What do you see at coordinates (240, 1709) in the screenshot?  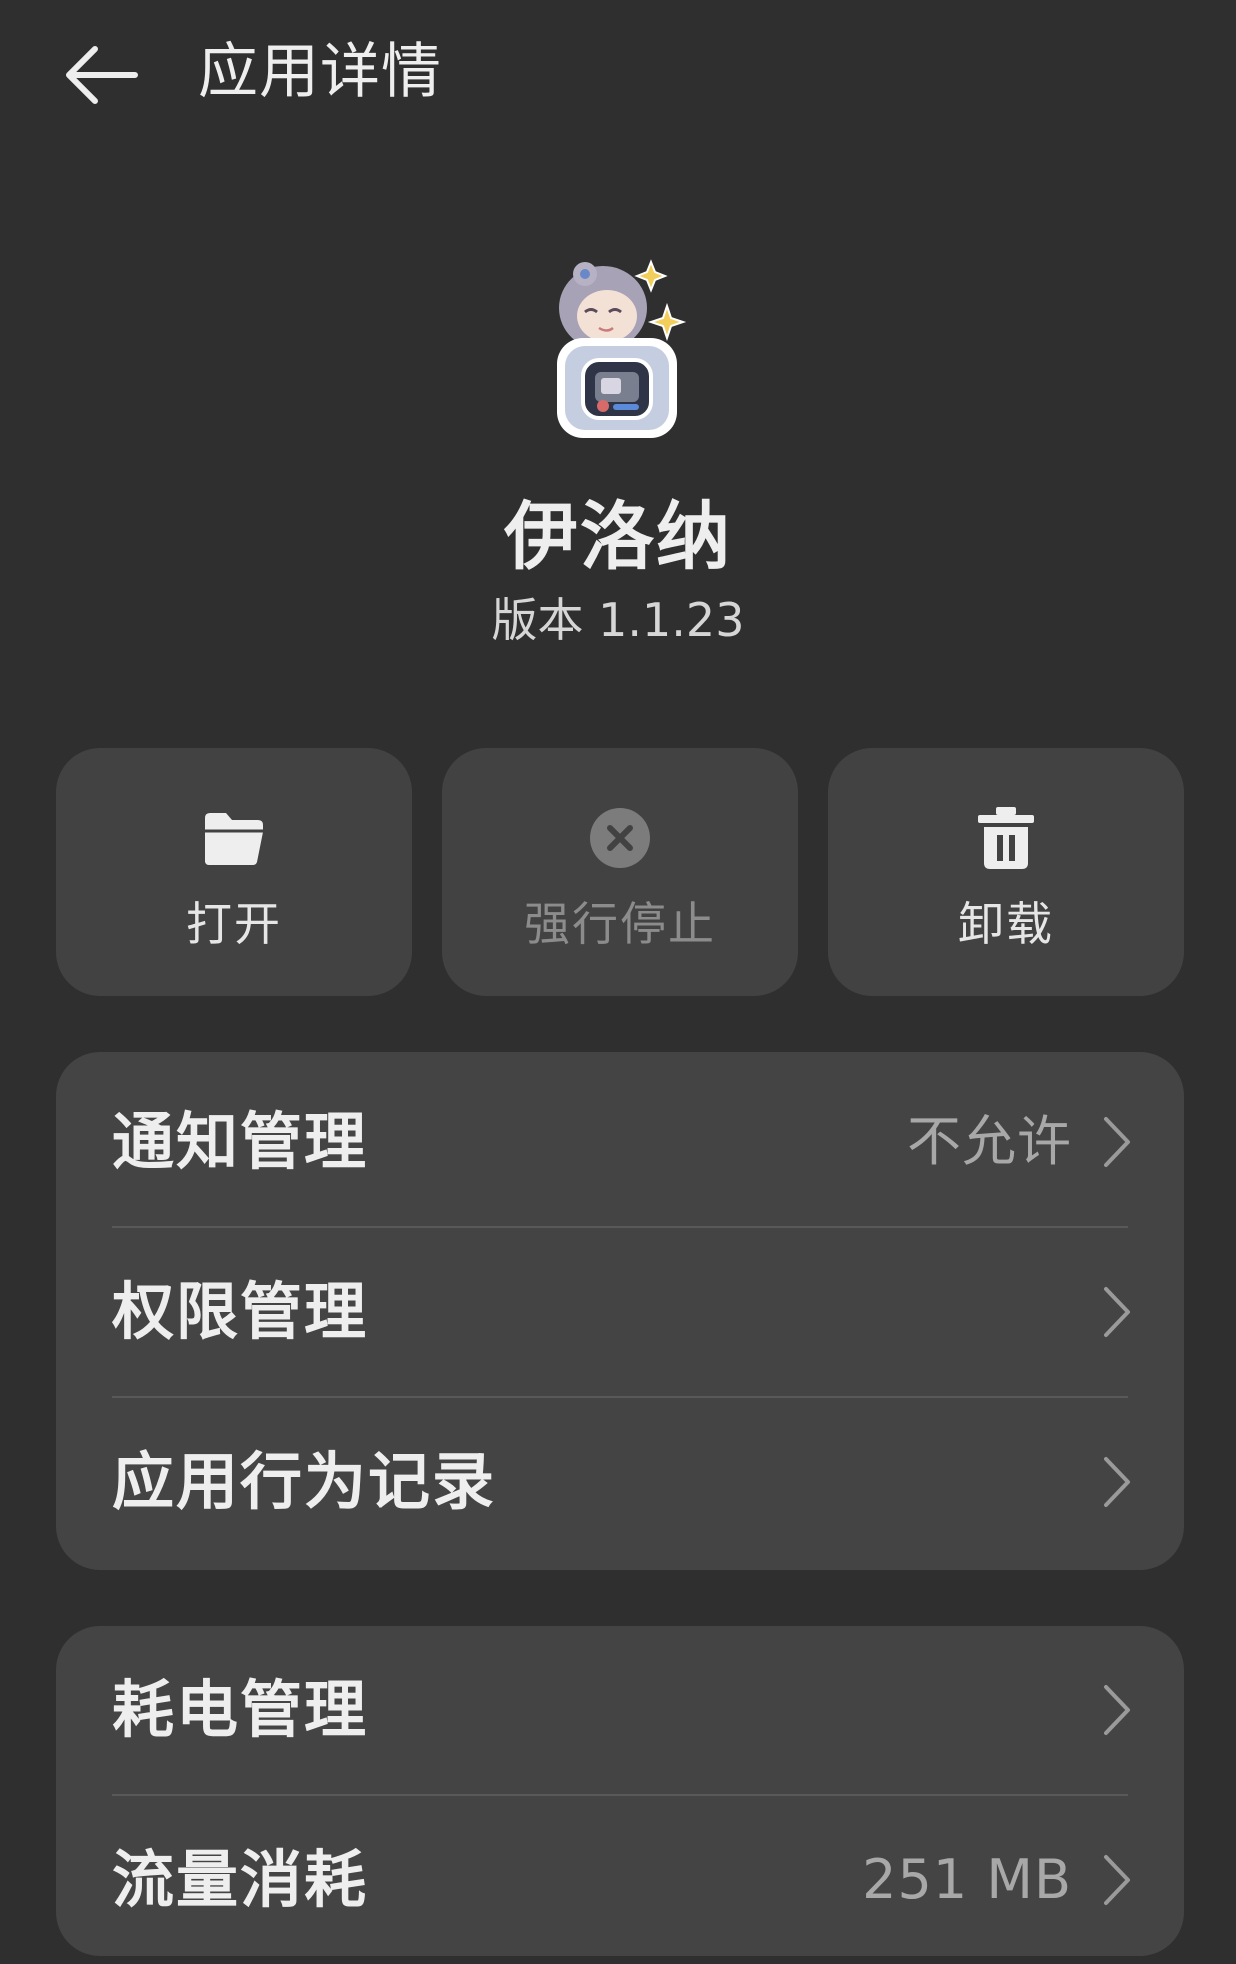 I see `row-label: 耗电管理` at bounding box center [240, 1709].